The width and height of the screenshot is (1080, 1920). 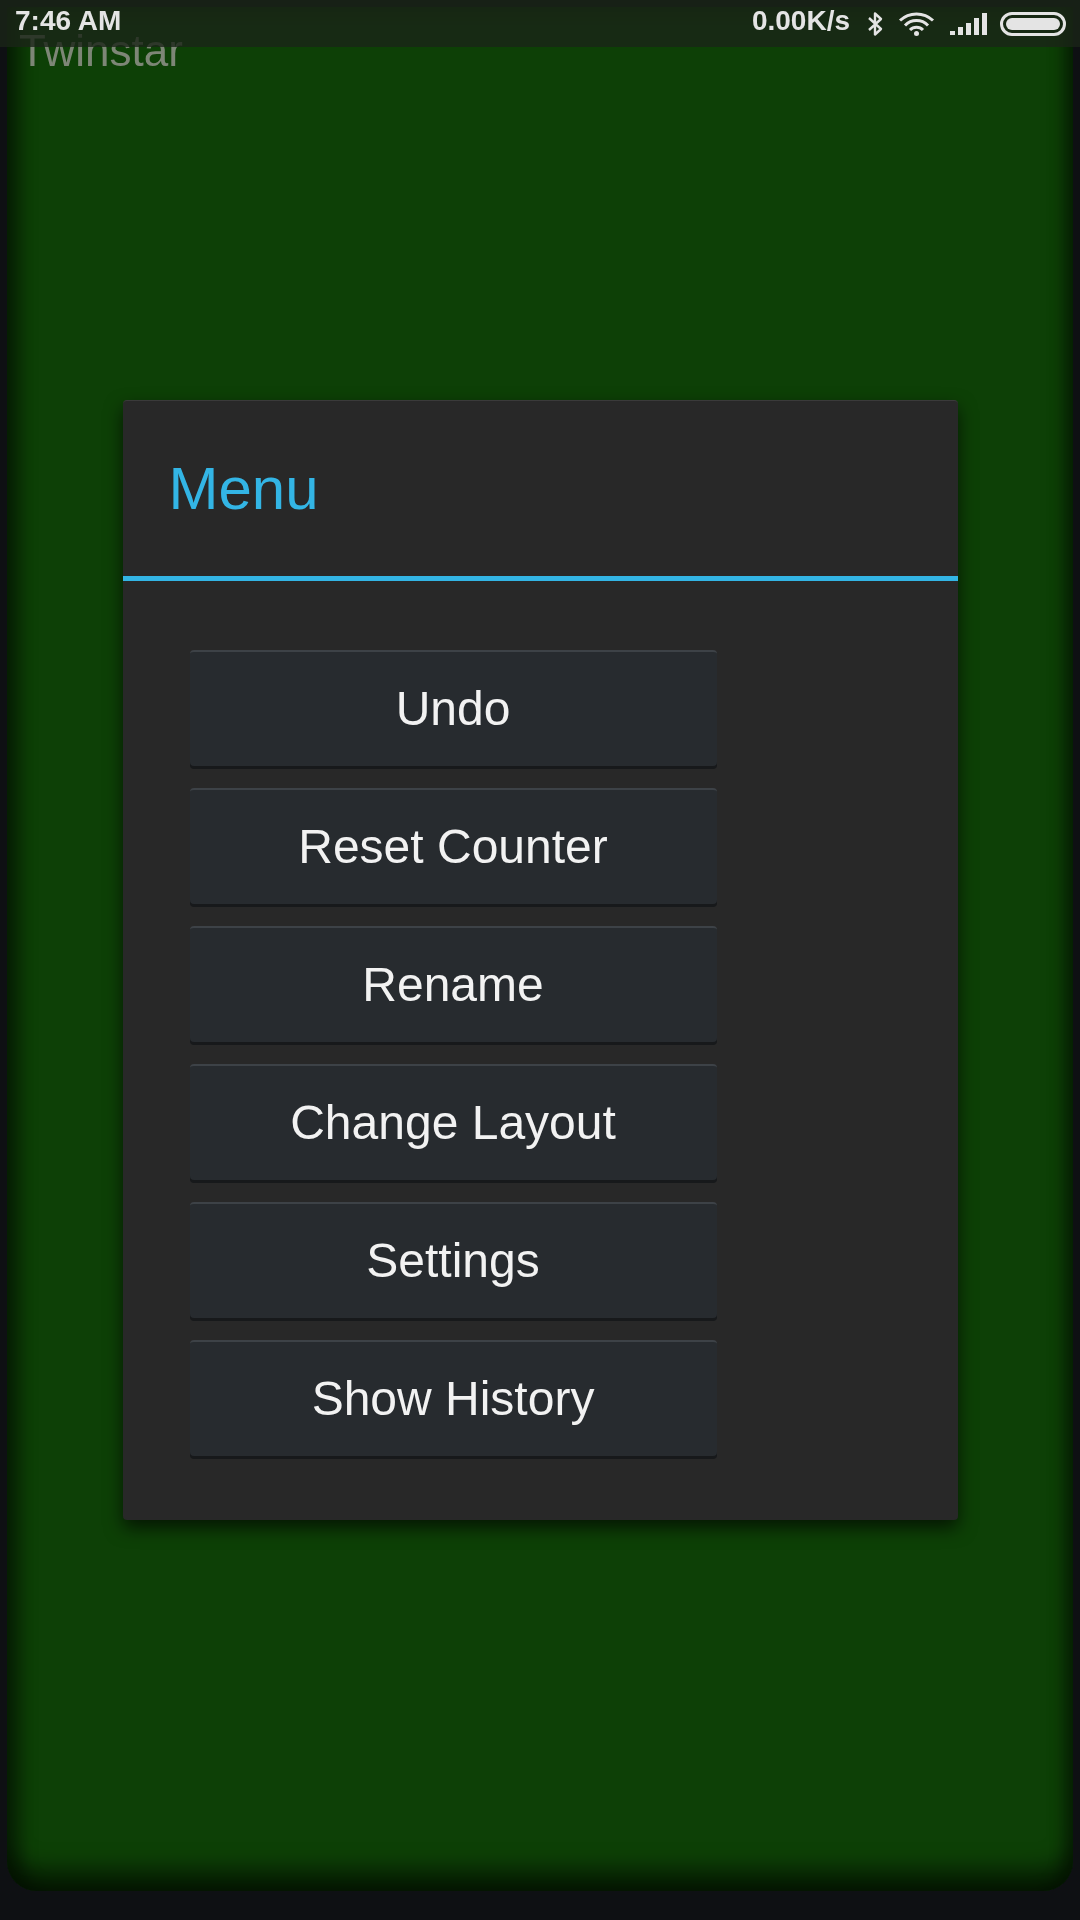 I want to click on menu-button: Change Layout, so click(x=453, y=1122).